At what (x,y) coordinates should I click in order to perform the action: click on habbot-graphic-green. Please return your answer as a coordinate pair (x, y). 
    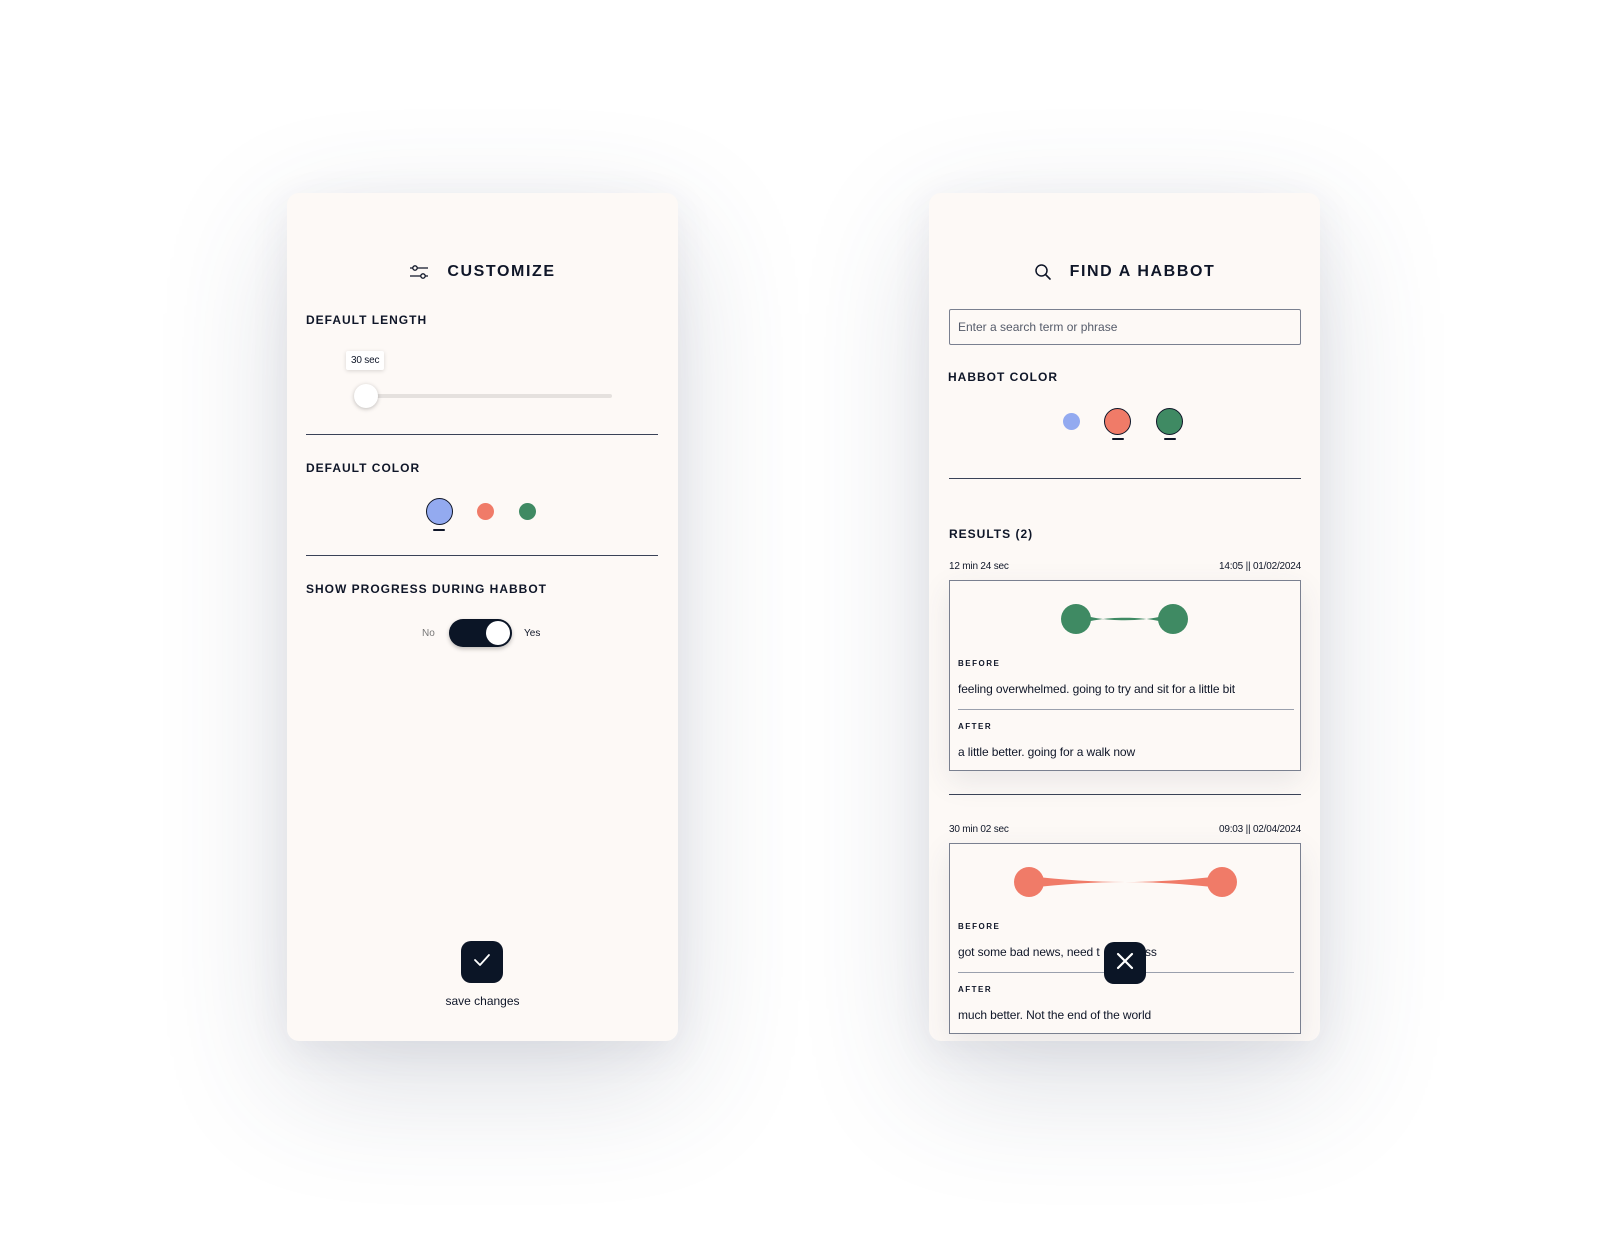
    Looking at the image, I should click on (1124, 619).